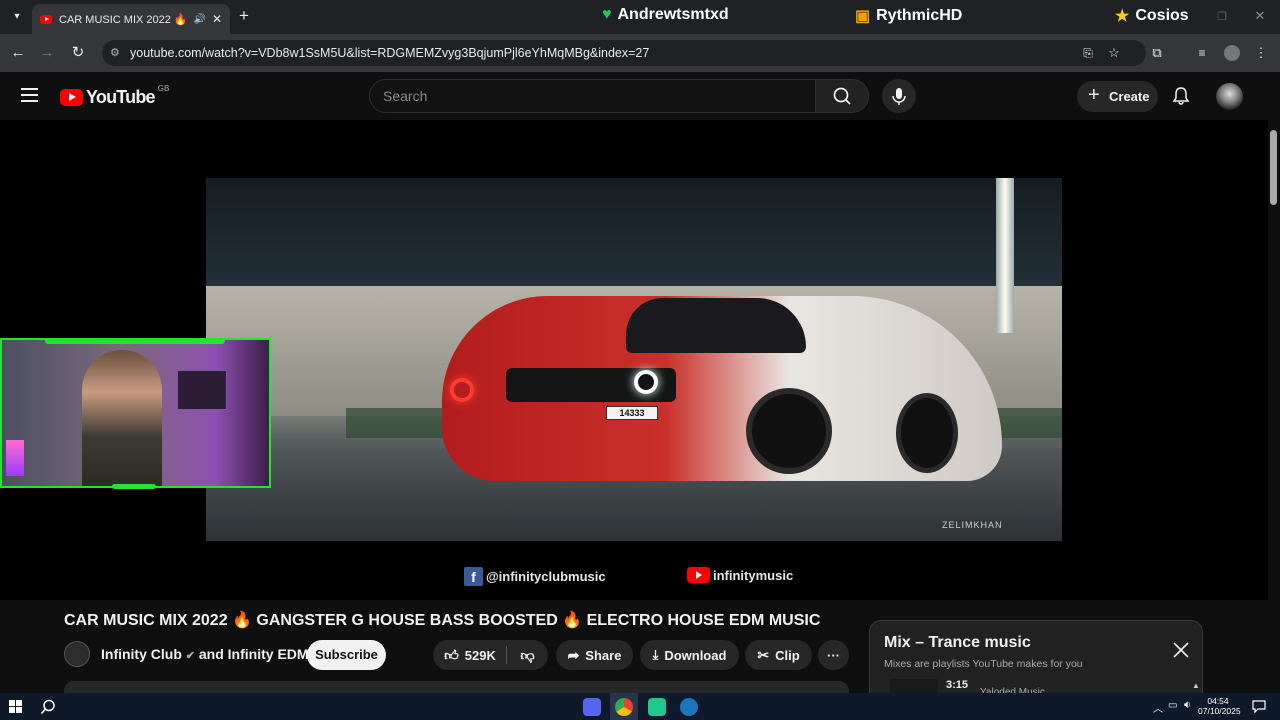  Describe the element at coordinates (47, 53) in the screenshot. I see `forward-icon: →` at that location.